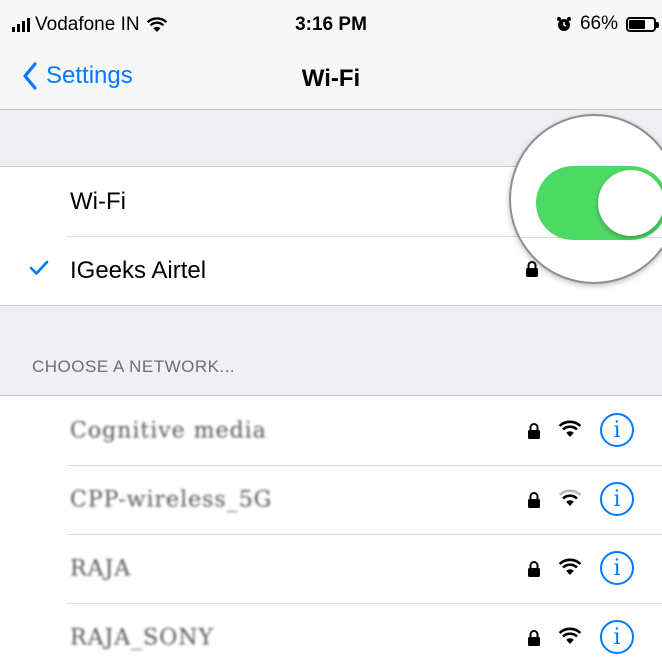  I want to click on page-title: Wi-Fi, so click(331, 78).